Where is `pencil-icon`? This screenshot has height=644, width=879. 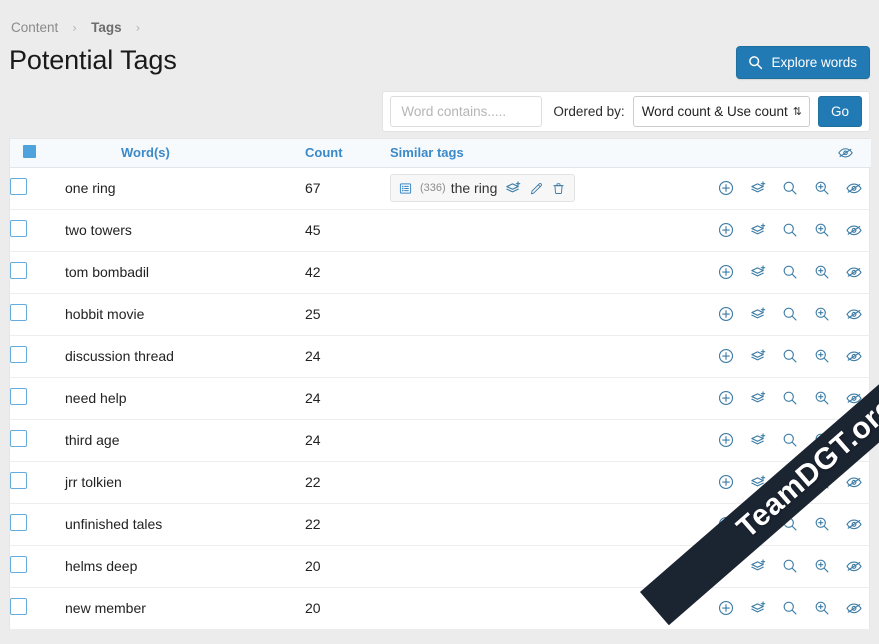
pencil-icon is located at coordinates (536, 188).